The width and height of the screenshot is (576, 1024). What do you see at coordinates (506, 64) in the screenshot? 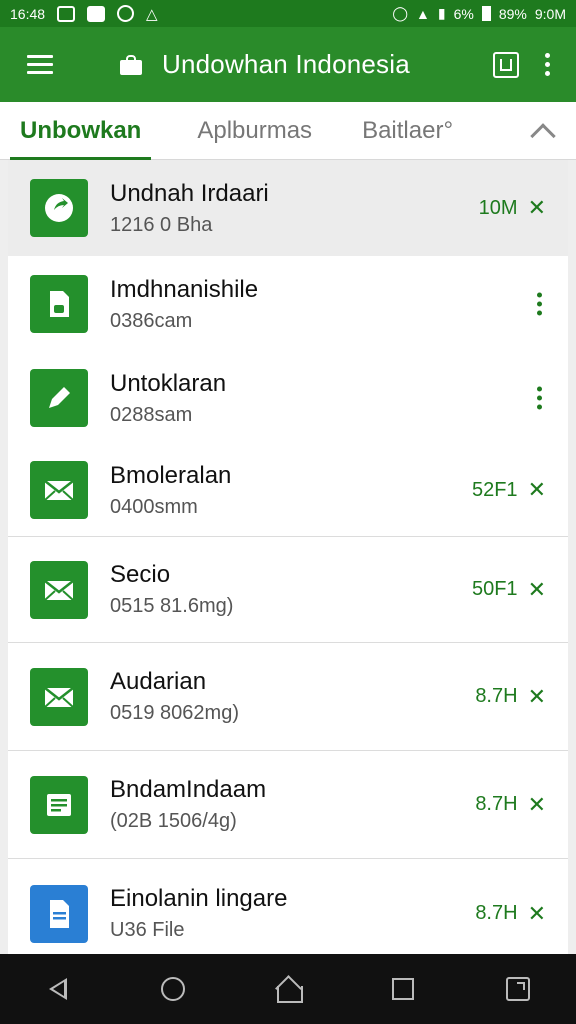
I see `save-icon` at bounding box center [506, 64].